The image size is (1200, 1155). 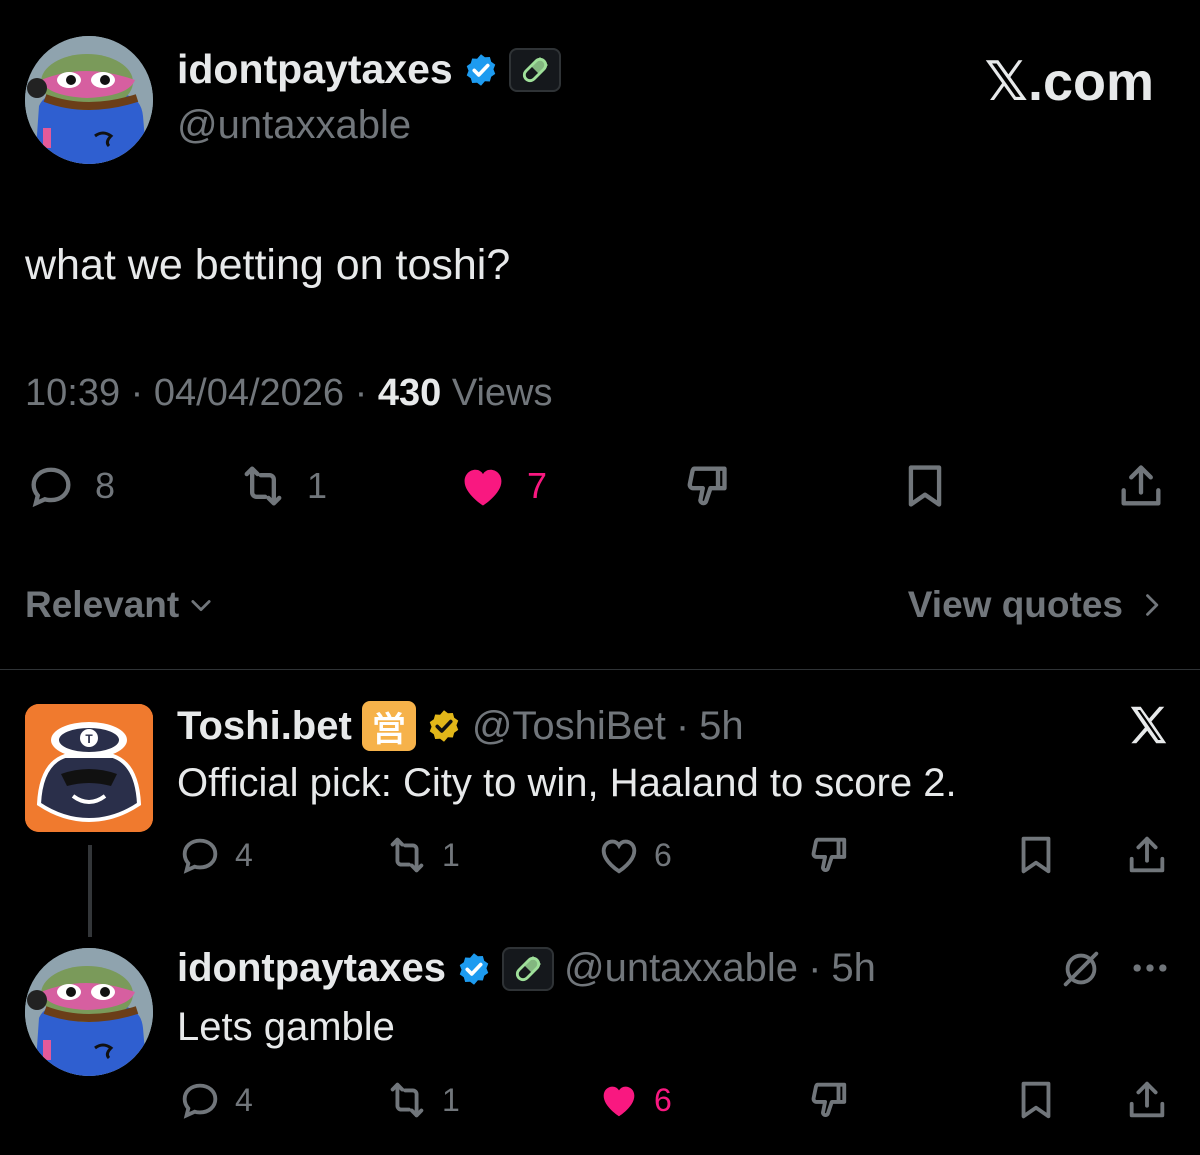 I want to click on views-count: 430, so click(x=409, y=393).